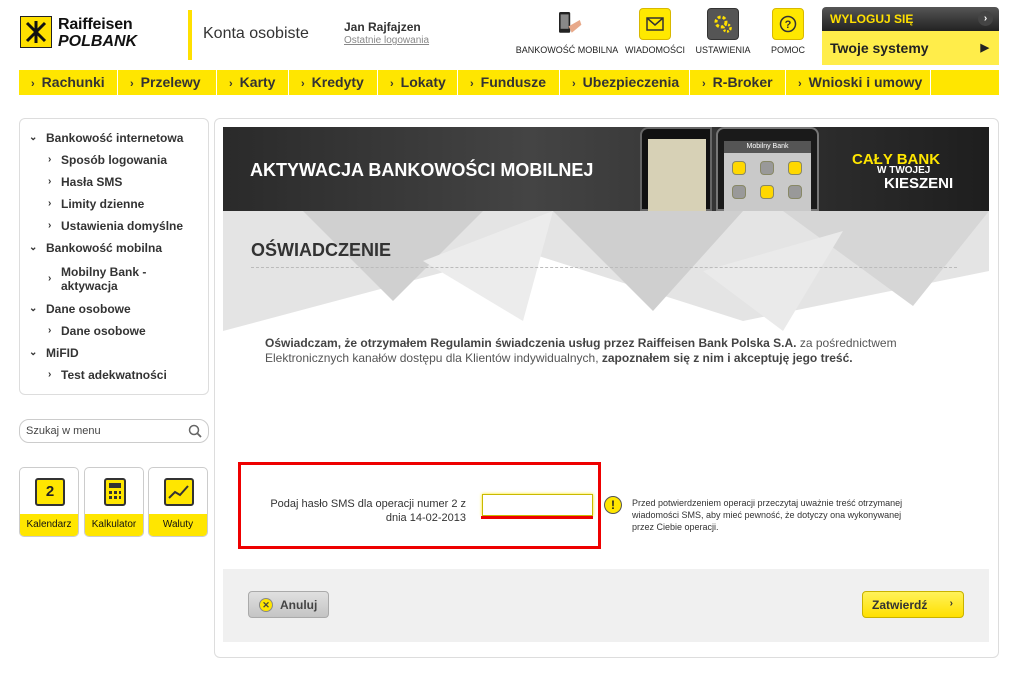 This screenshot has height=675, width=1016. Describe the element at coordinates (567, 24) in the screenshot. I see `mobile-banking-icon` at that location.